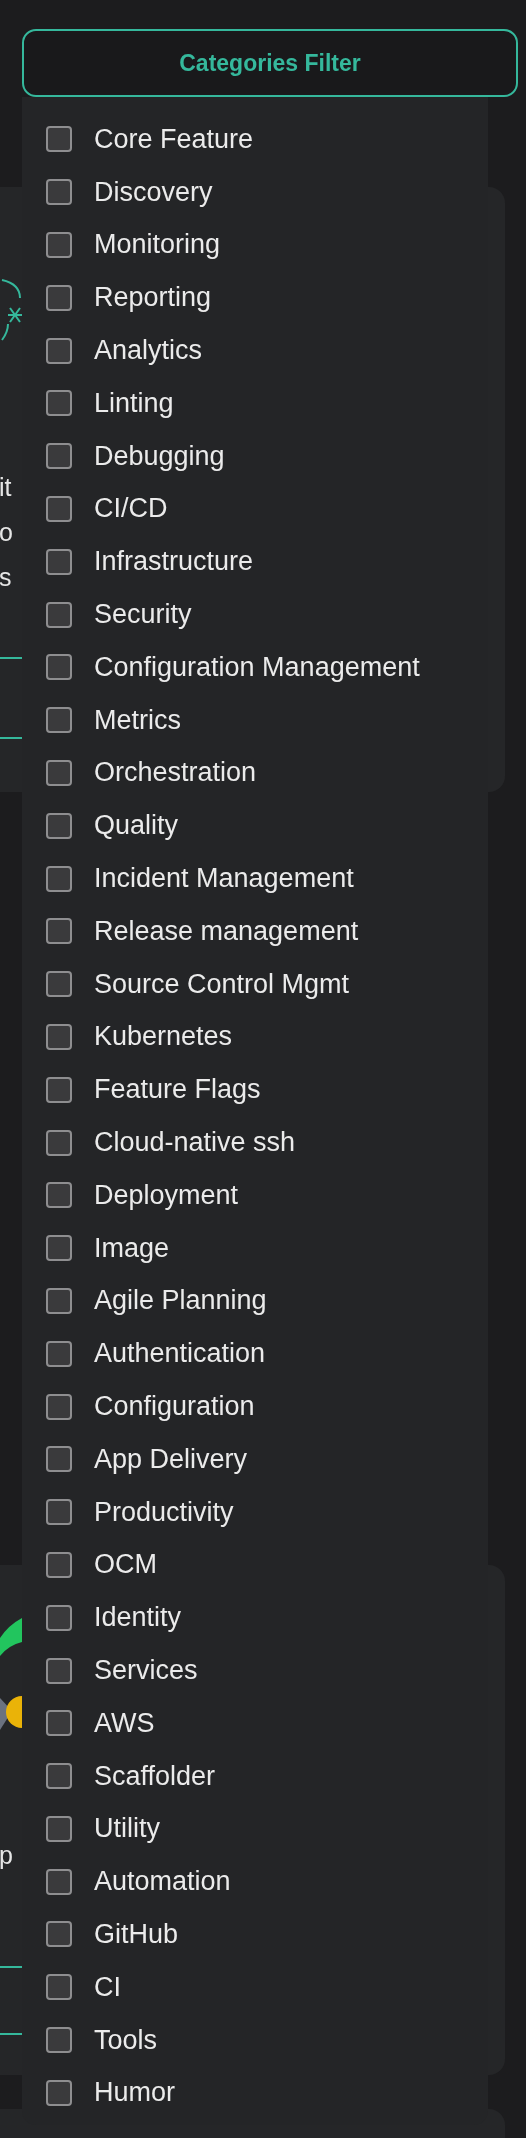  What do you see at coordinates (255, 1037) in the screenshot?
I see `category-option: Kubernetes` at bounding box center [255, 1037].